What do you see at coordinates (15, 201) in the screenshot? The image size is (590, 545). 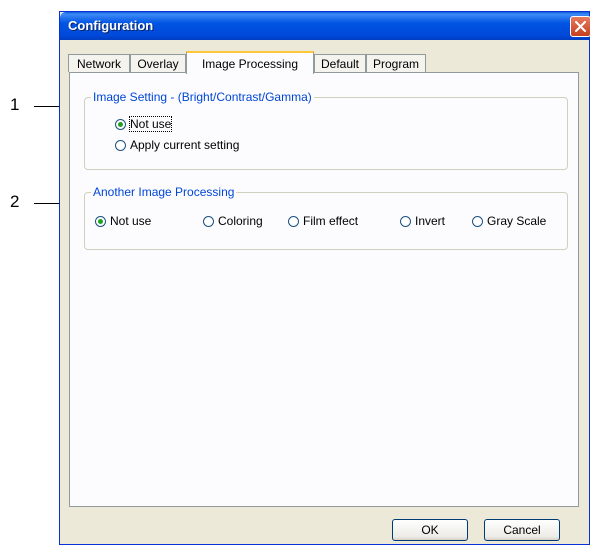 I see `callout-number-2: 2` at bounding box center [15, 201].